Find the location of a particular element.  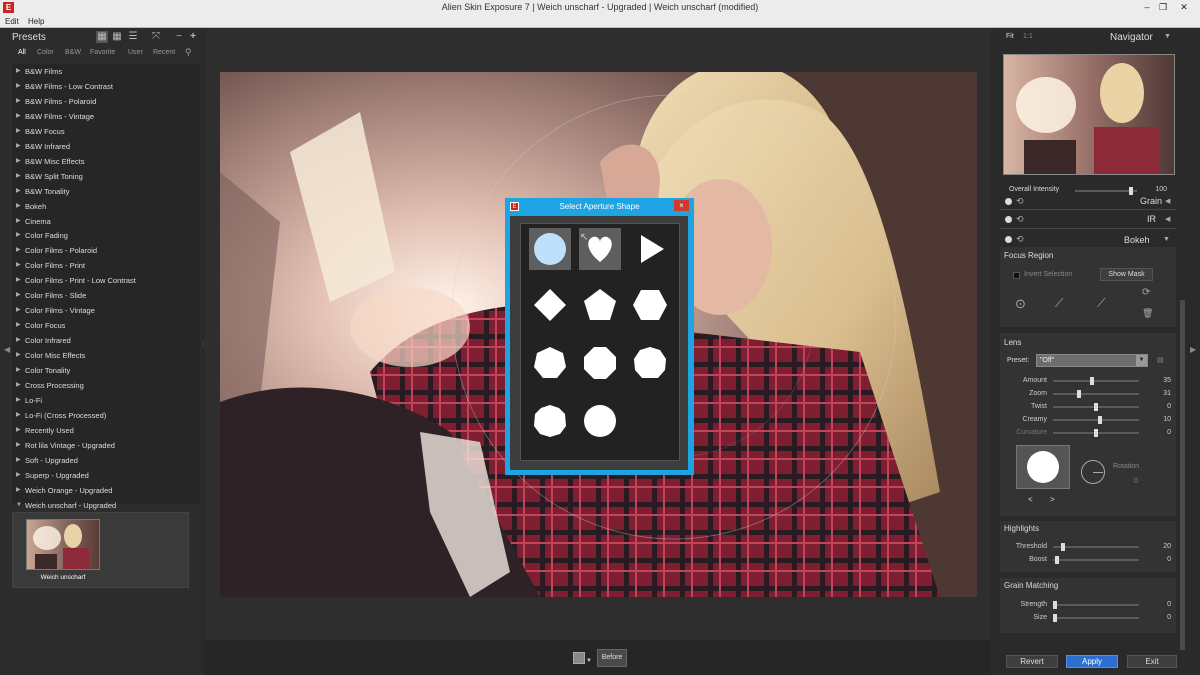

add-preset-icon: + is located at coordinates (193, 37).